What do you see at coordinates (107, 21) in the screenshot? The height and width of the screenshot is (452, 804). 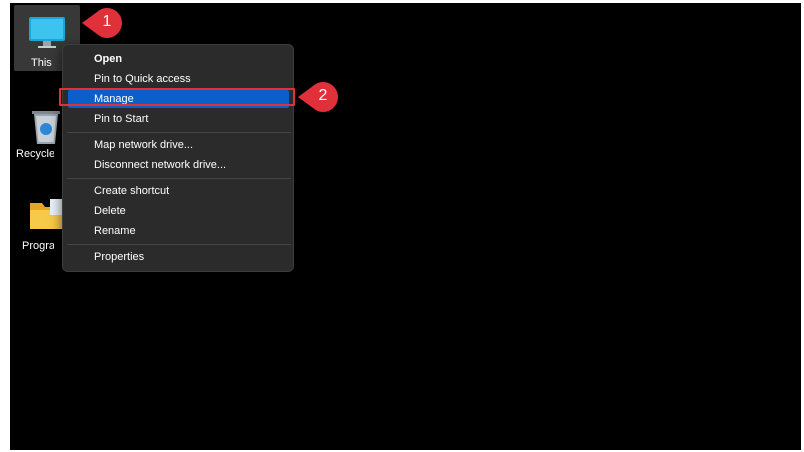 I see `step-number: 1` at bounding box center [107, 21].